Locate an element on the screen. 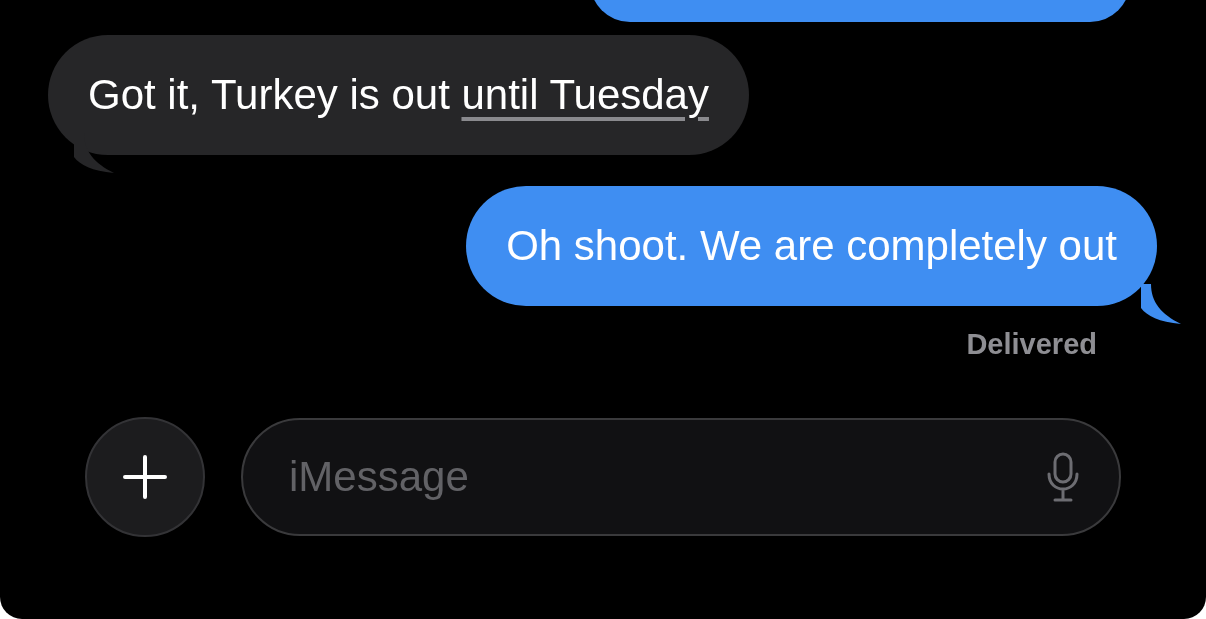 The image size is (1206, 619). message-text: Got it, Turkey is out until Tuesday is located at coordinates (398, 94).